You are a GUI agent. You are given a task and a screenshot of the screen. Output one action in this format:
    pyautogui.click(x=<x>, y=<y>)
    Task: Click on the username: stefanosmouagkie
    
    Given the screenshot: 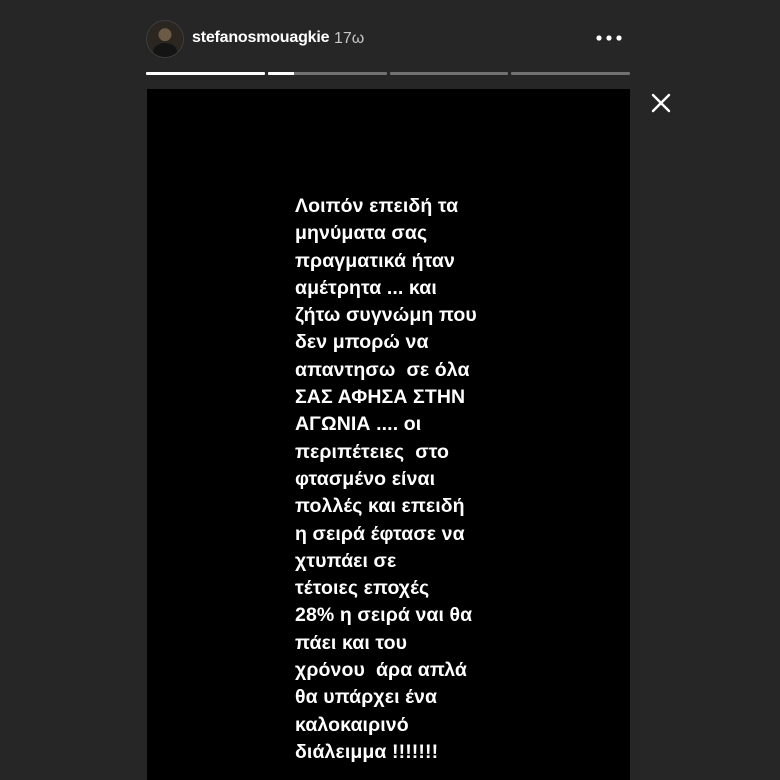 What is the action you would take?
    pyautogui.click(x=260, y=38)
    